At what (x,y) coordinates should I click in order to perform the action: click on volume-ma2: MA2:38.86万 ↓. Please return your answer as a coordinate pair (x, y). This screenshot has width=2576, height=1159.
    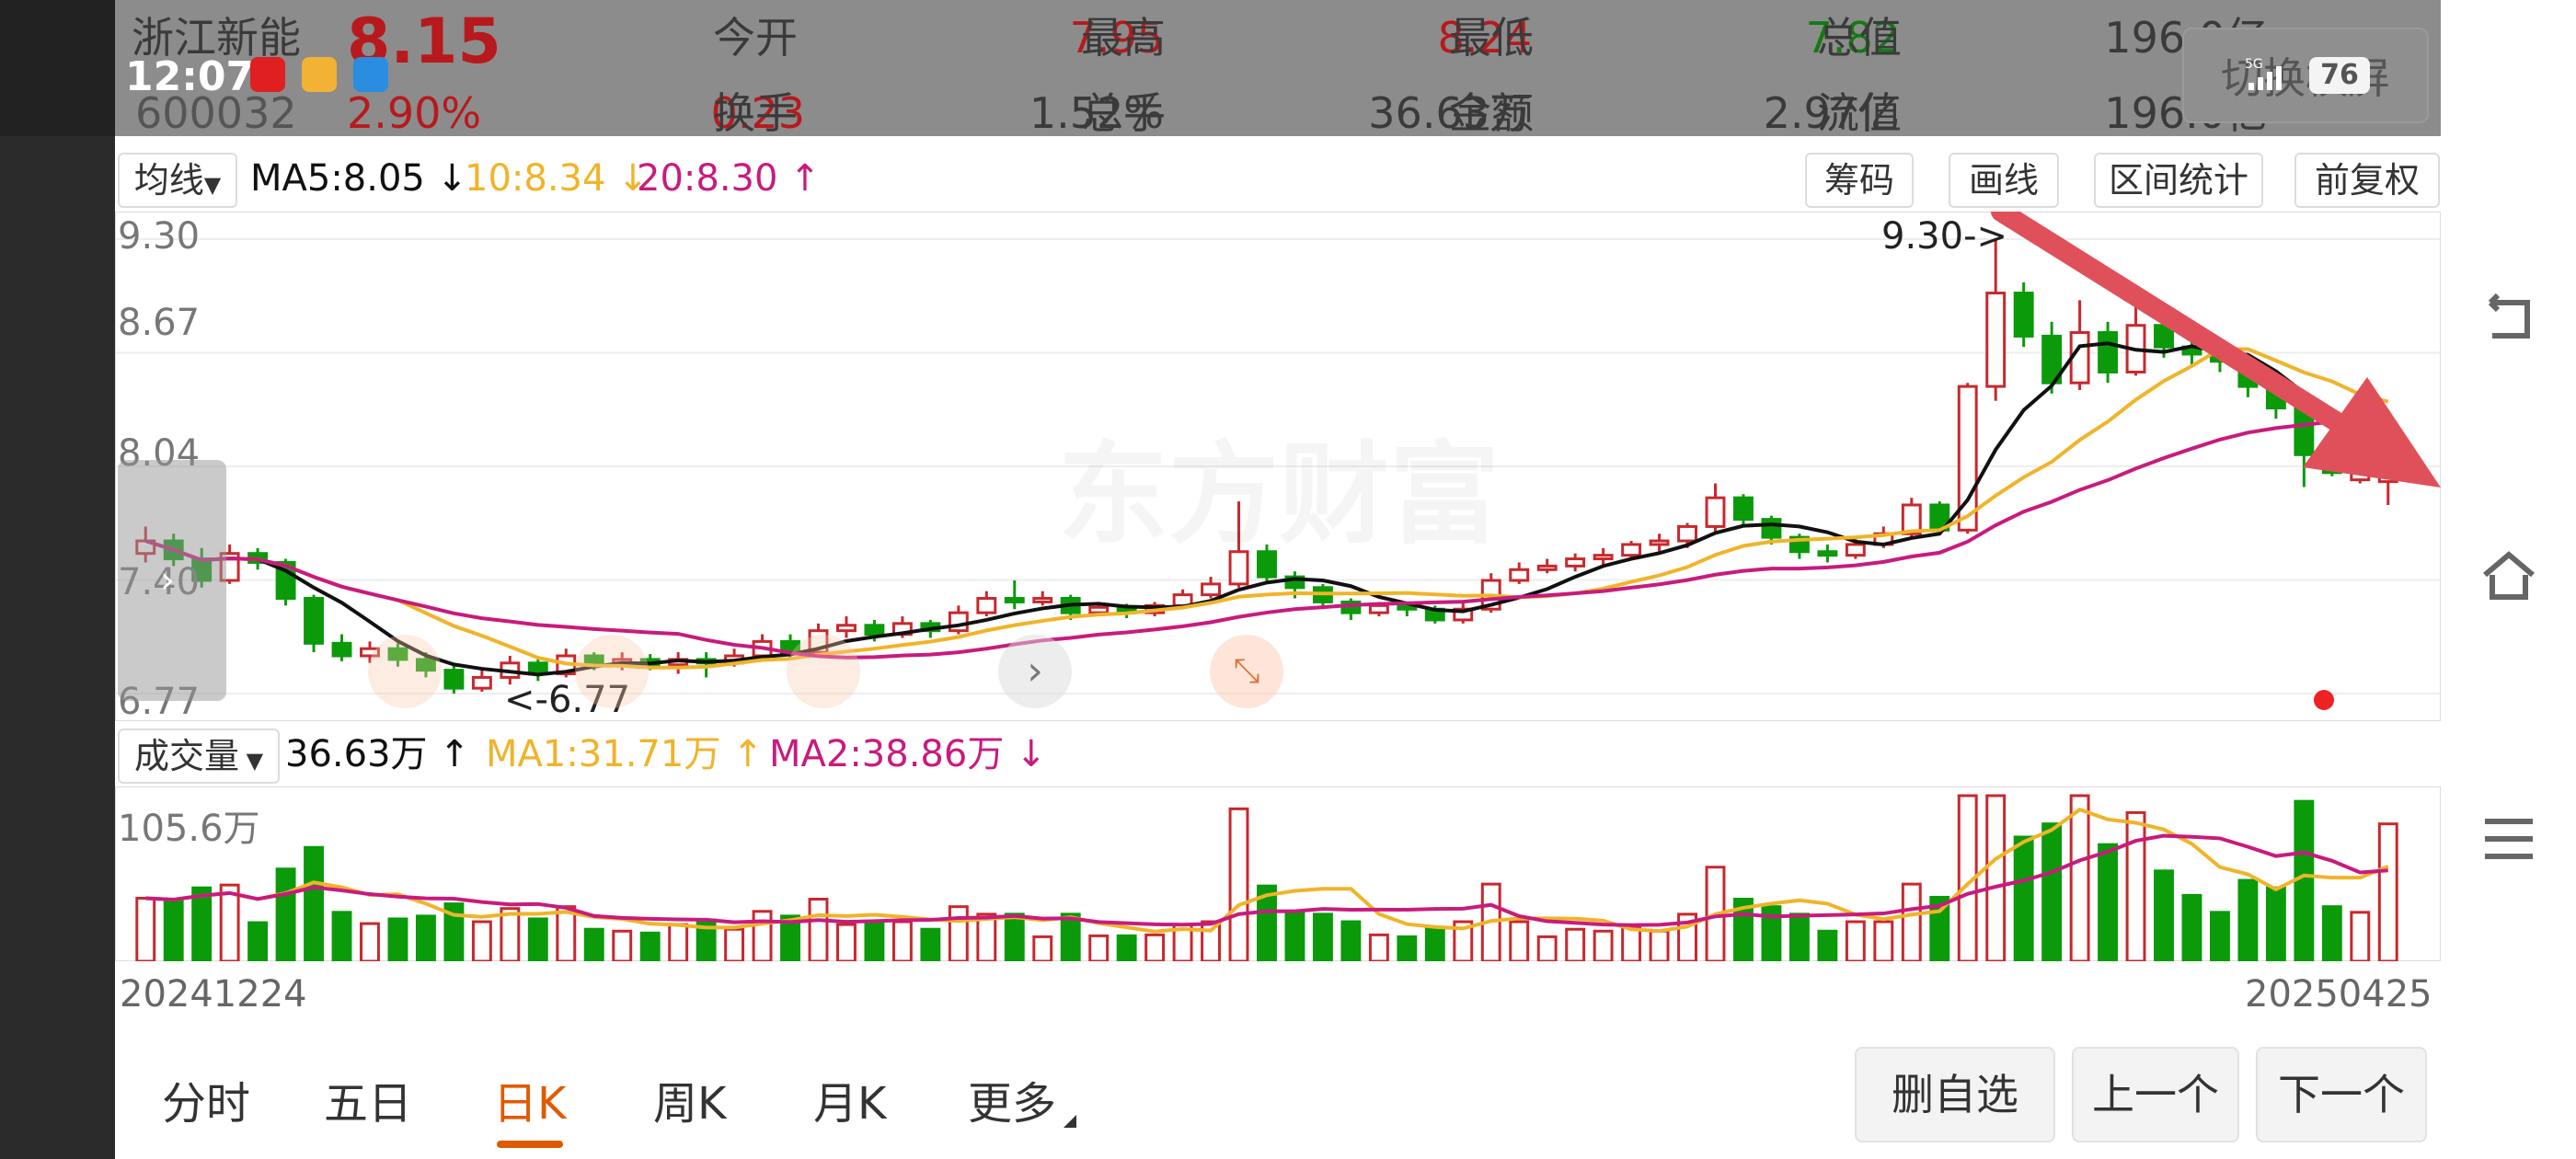
    Looking at the image, I should click on (908, 754).